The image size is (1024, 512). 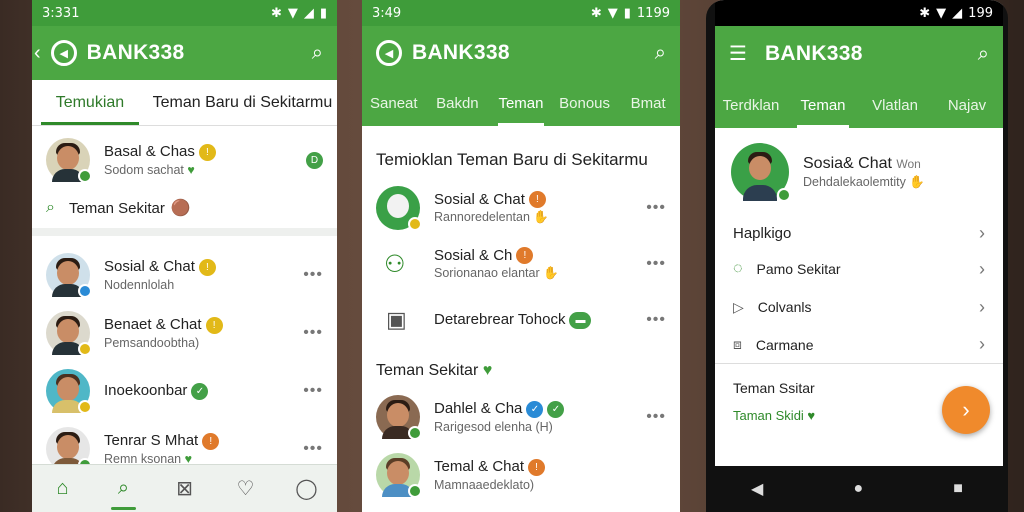 What do you see at coordinates (859, 233) in the screenshot?
I see `menu-header: Haplkigo ›` at bounding box center [859, 233].